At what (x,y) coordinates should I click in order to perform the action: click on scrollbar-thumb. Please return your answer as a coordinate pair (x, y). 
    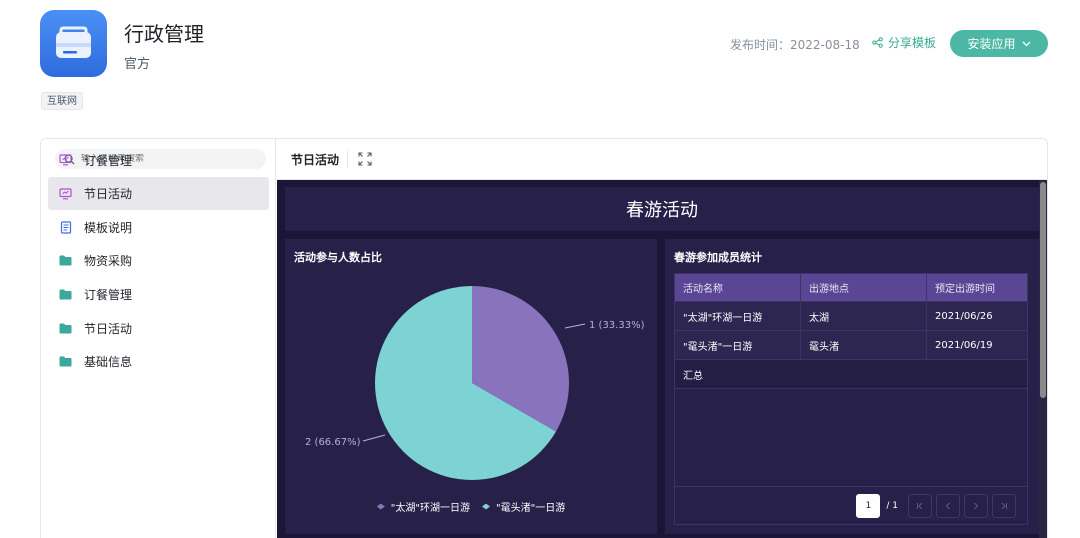
    Looking at the image, I should click on (1043, 290).